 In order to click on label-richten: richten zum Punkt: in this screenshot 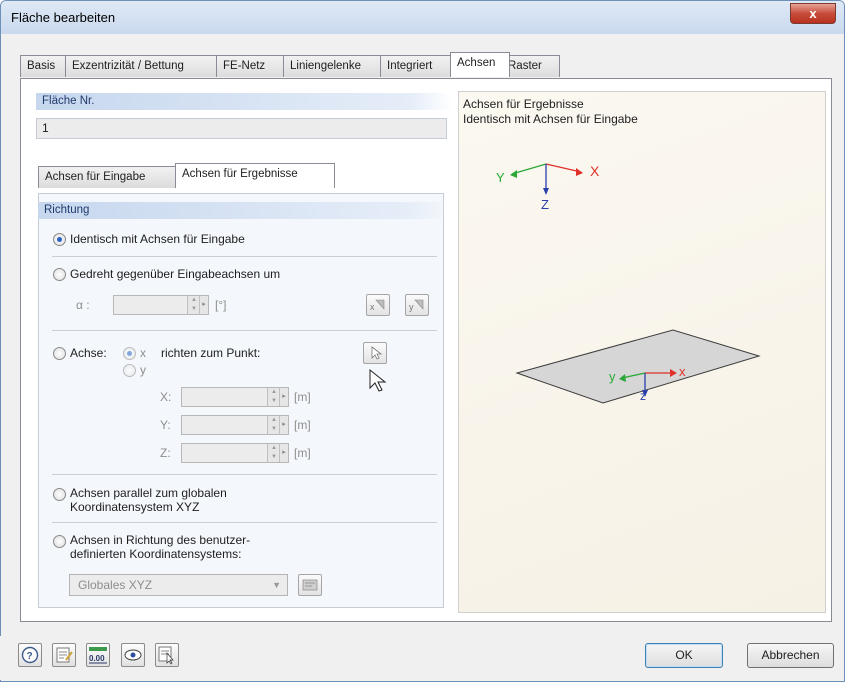, I will do `click(211, 353)`.